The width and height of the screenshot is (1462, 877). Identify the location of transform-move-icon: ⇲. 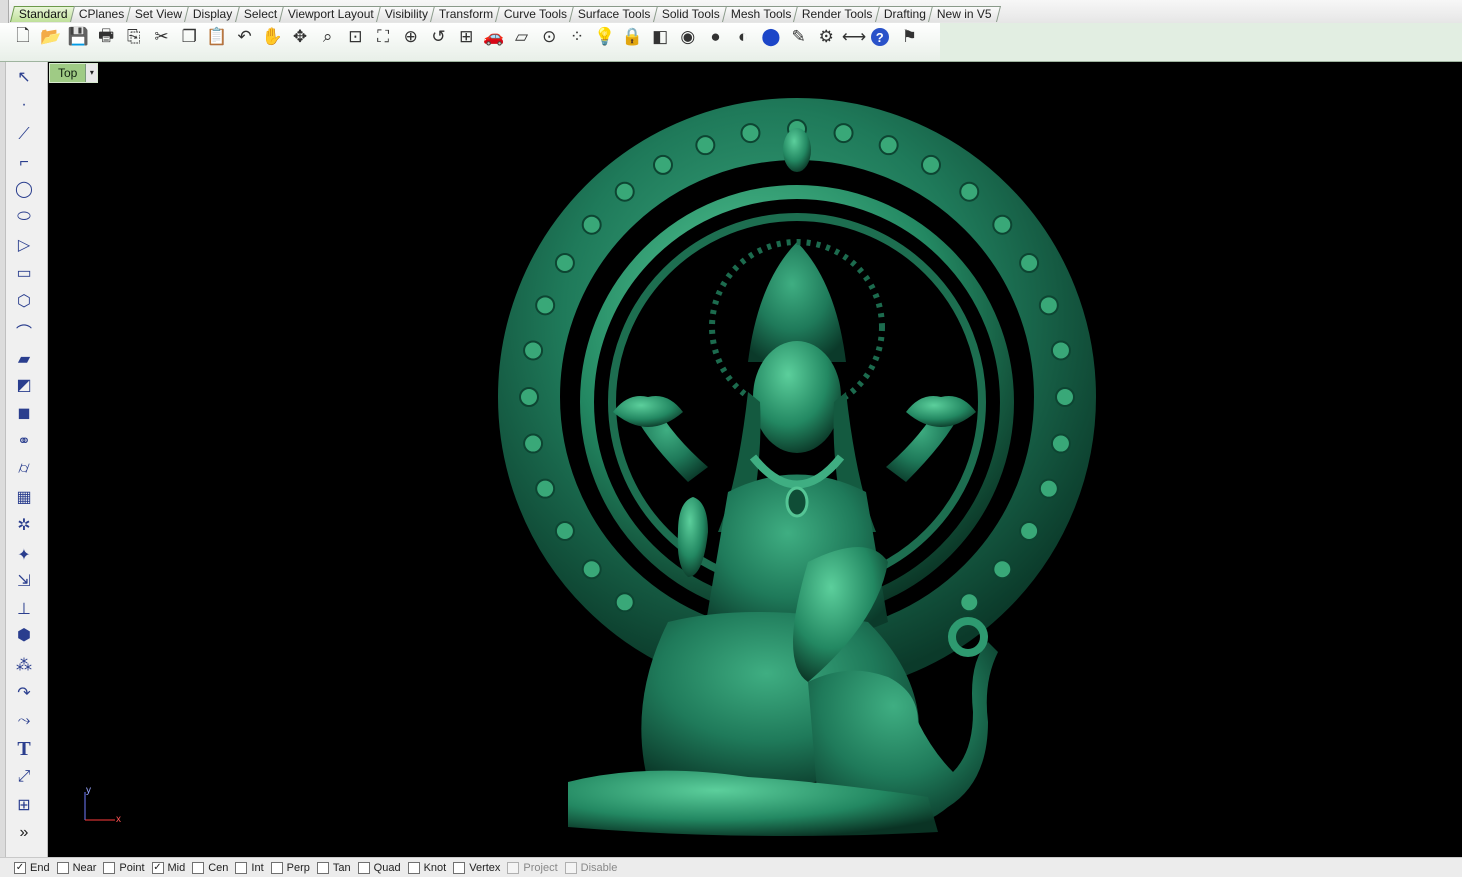
(24, 581).